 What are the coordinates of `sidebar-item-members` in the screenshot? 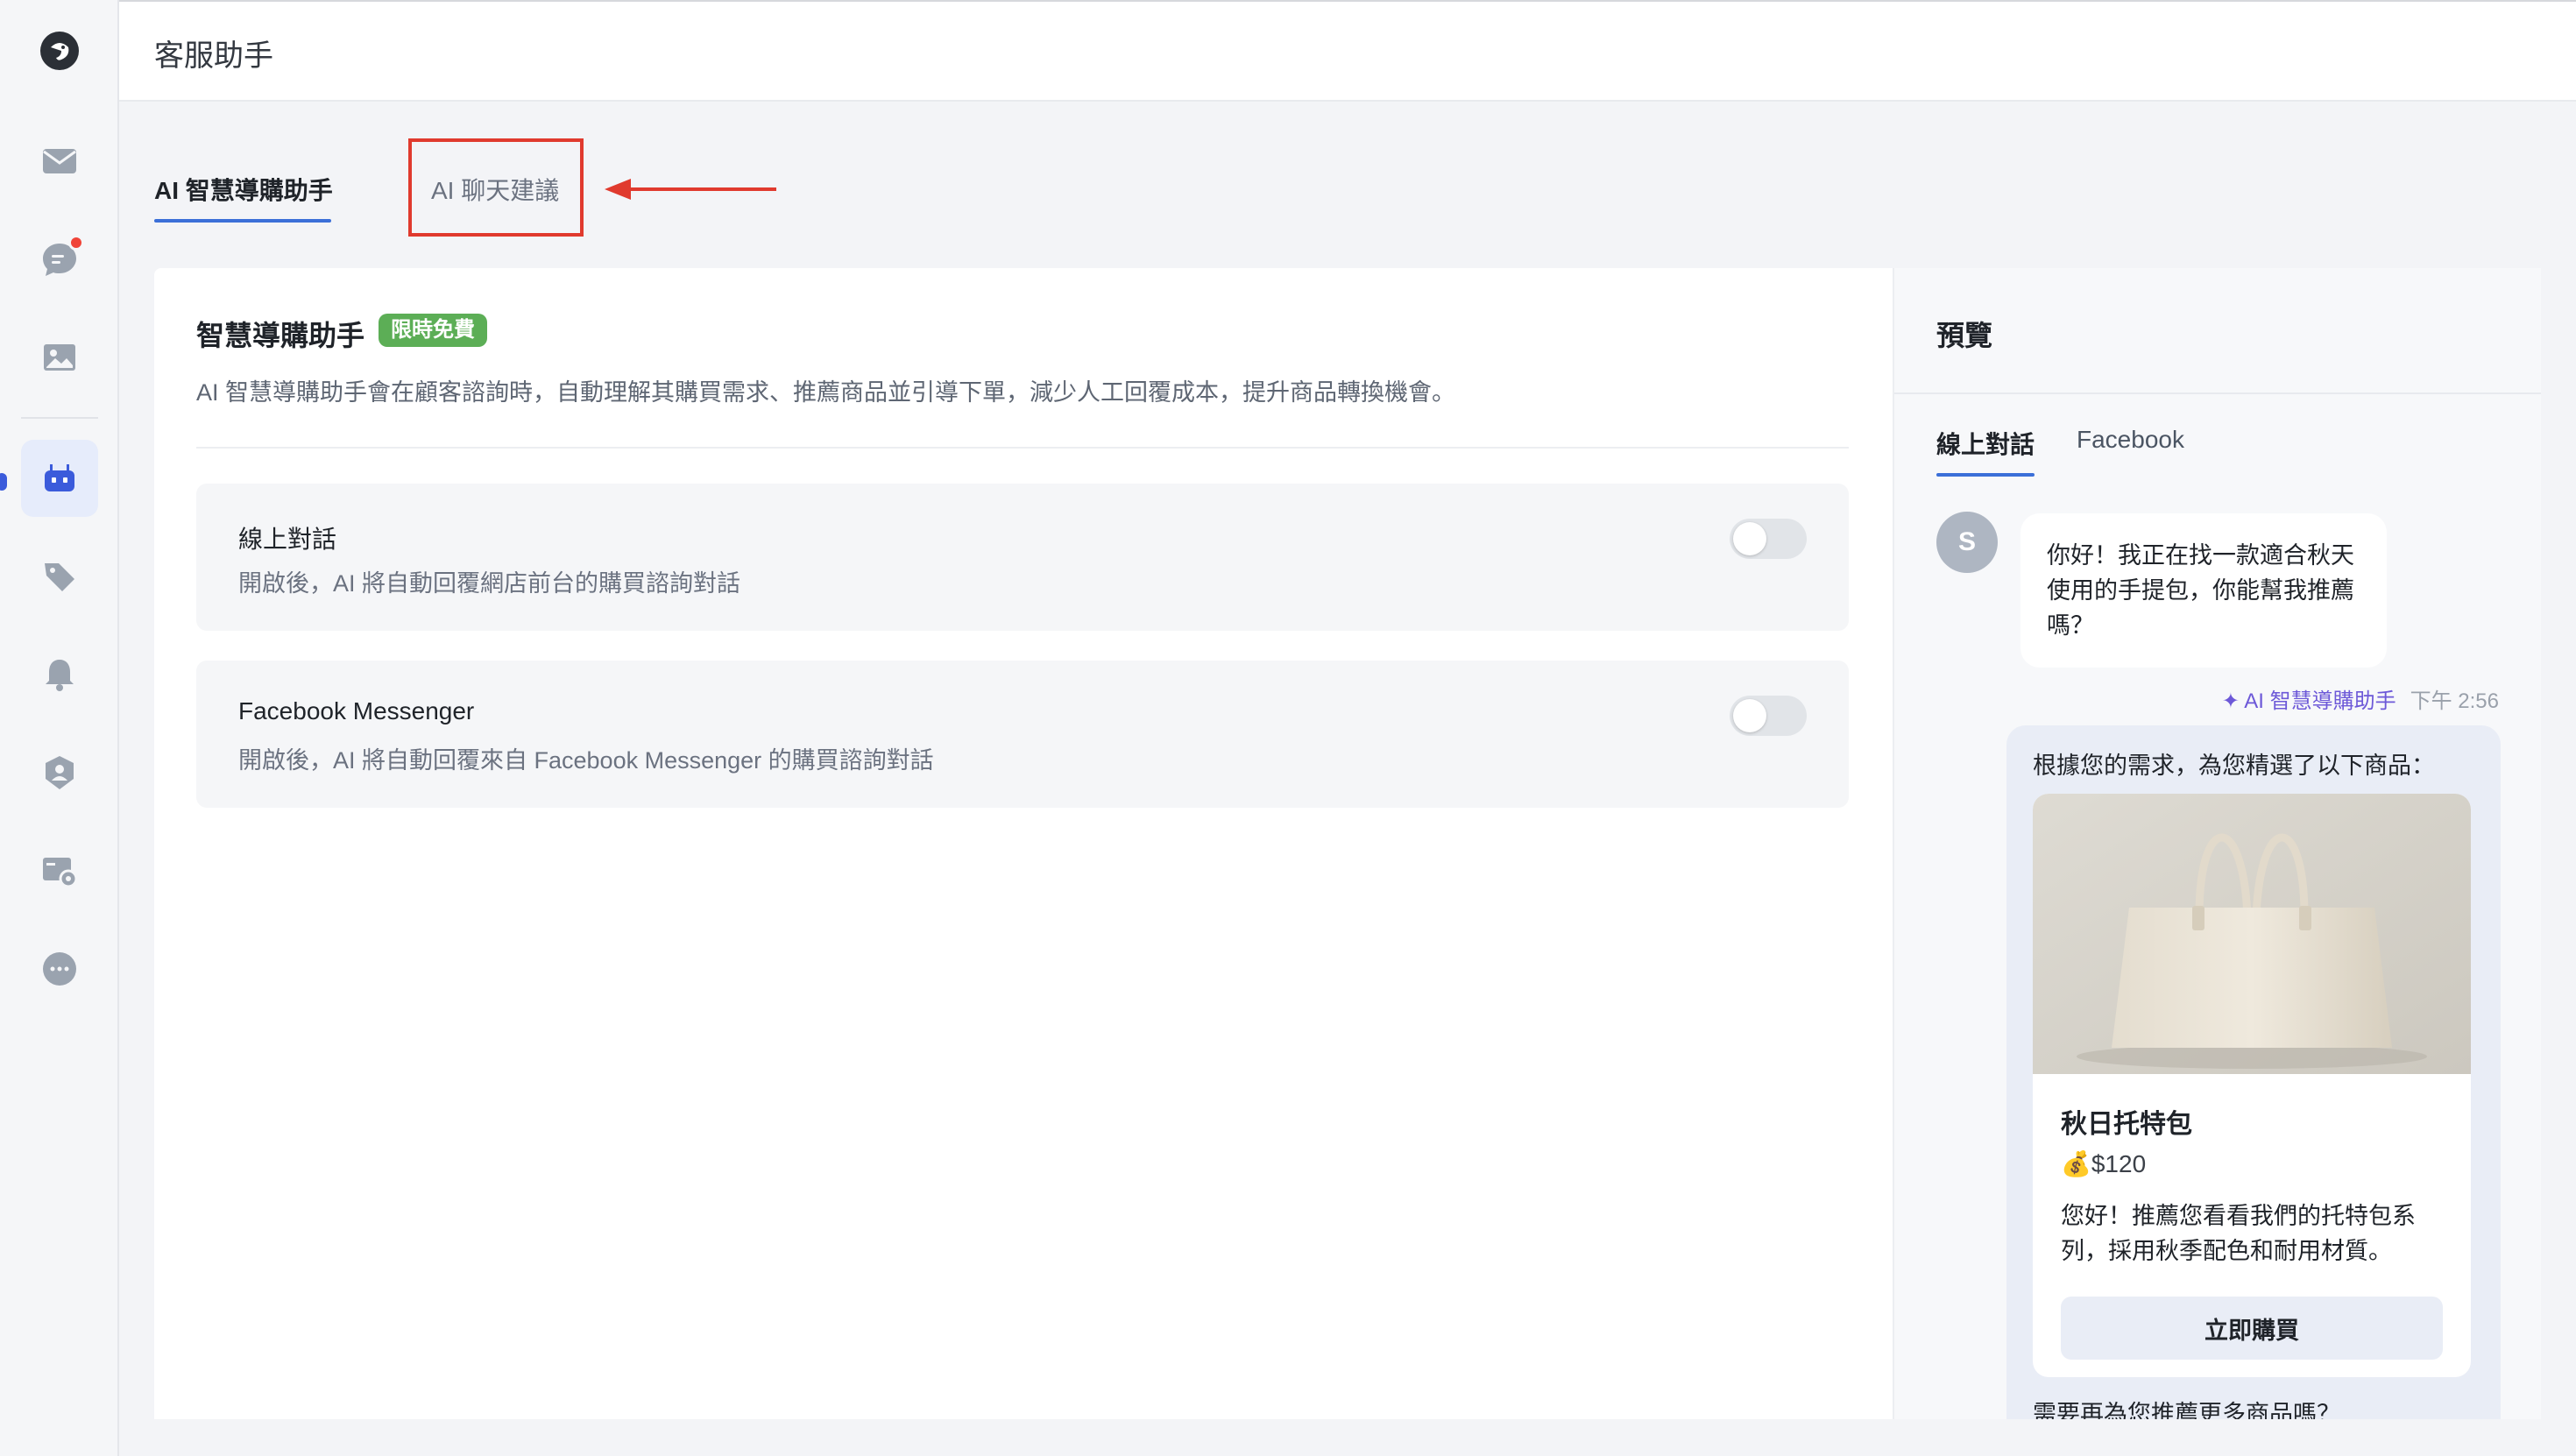 It's located at (59, 772).